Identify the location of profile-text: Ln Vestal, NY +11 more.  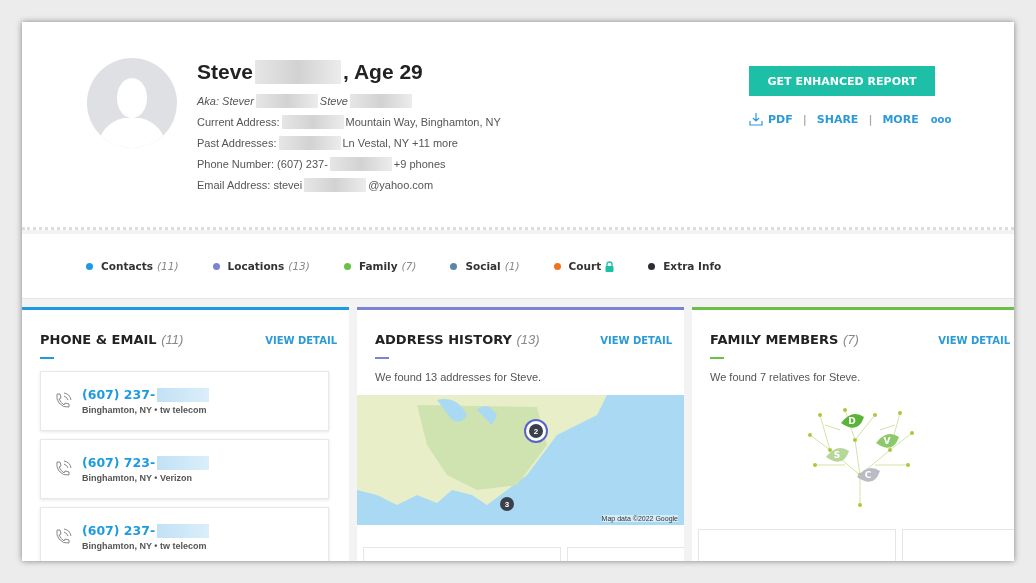
(400, 142).